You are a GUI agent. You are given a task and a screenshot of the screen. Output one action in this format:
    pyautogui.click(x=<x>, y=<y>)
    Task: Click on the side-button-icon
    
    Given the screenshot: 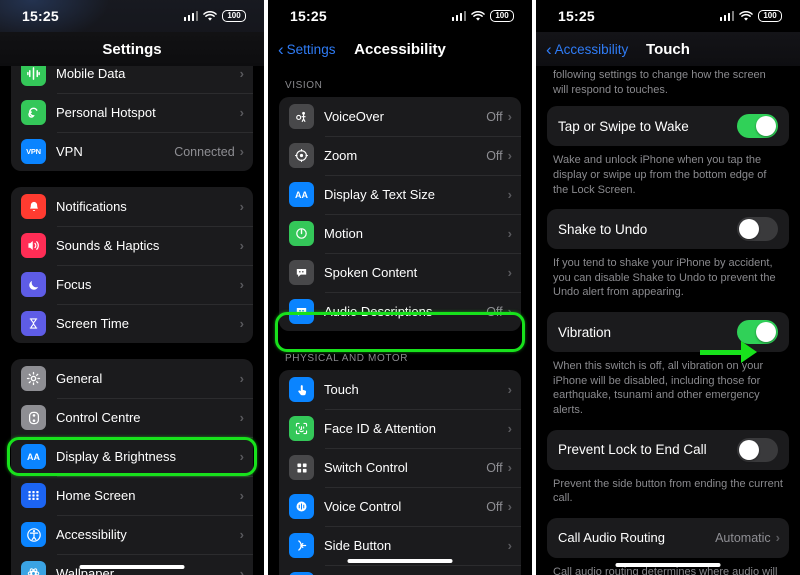 What is the action you would take?
    pyautogui.click(x=301, y=545)
    